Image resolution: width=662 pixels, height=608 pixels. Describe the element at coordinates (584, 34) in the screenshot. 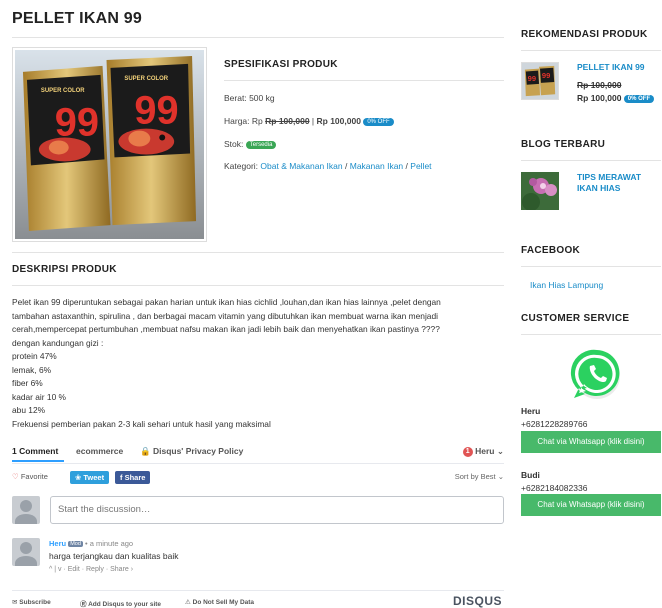

I see `recommendation-heading: REKOMENDASI PRODUK` at that location.